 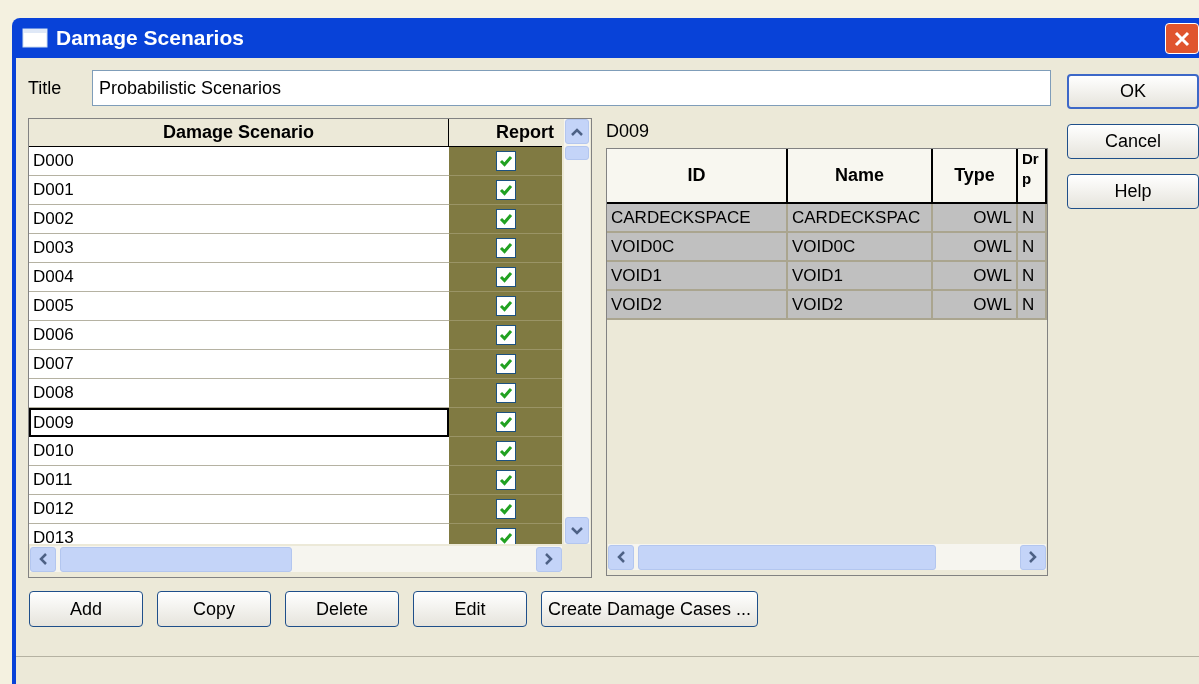 What do you see at coordinates (239, 277) in the screenshot?
I see `table-cell: D004` at bounding box center [239, 277].